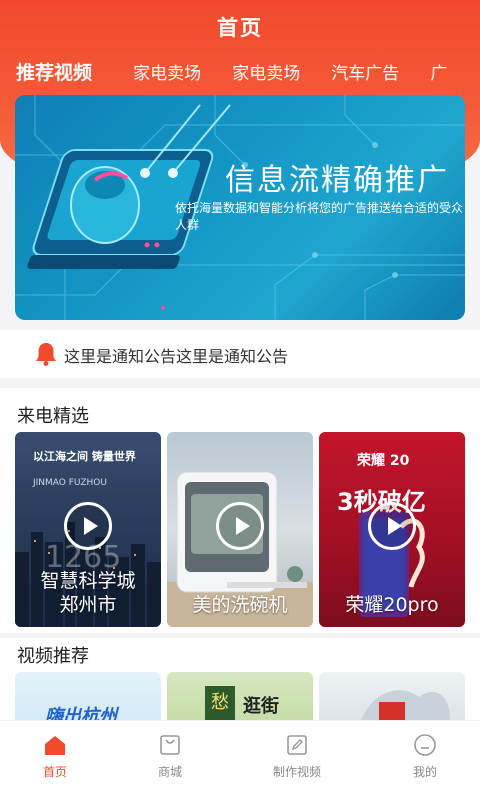  What do you see at coordinates (297, 756) in the screenshot?
I see `nav-make-video: 制作视频` at bounding box center [297, 756].